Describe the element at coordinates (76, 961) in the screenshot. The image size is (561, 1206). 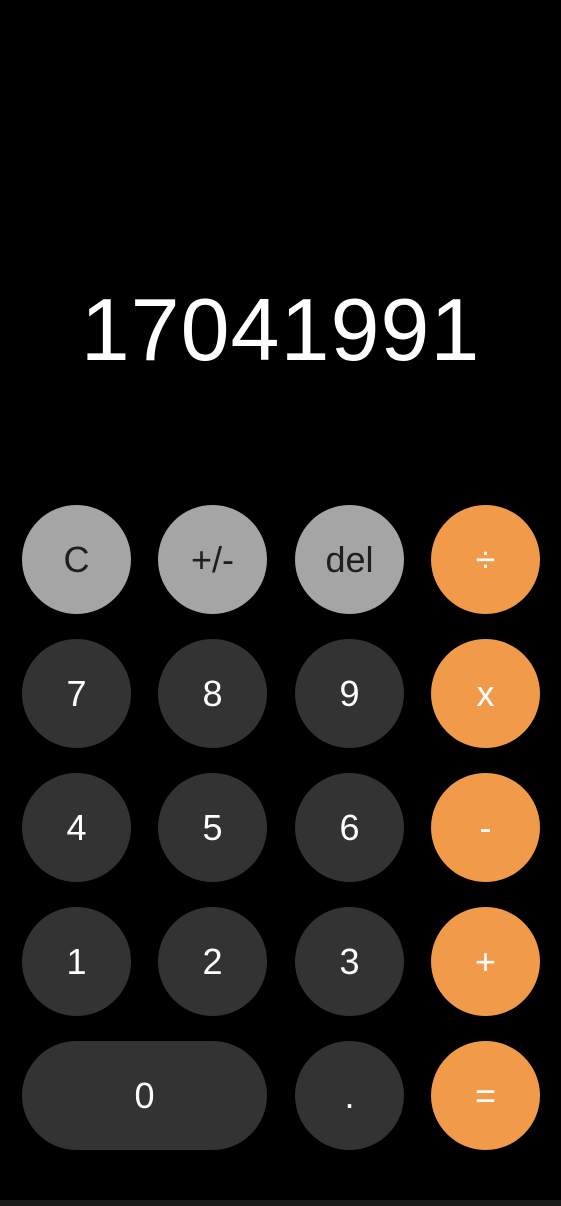
I see `digit-1-button: 1` at that location.